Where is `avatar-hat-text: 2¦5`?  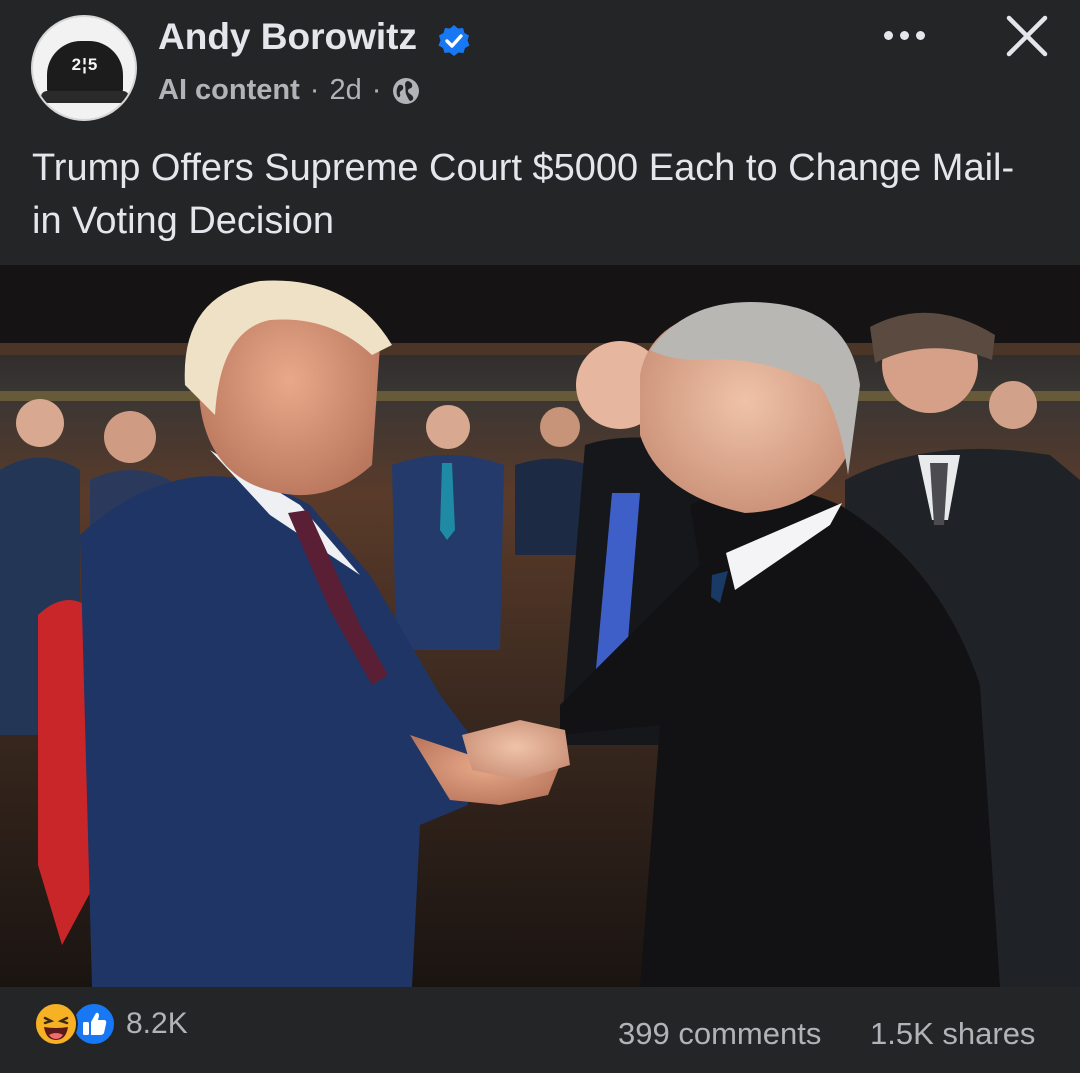 avatar-hat-text: 2¦5 is located at coordinates (85, 64).